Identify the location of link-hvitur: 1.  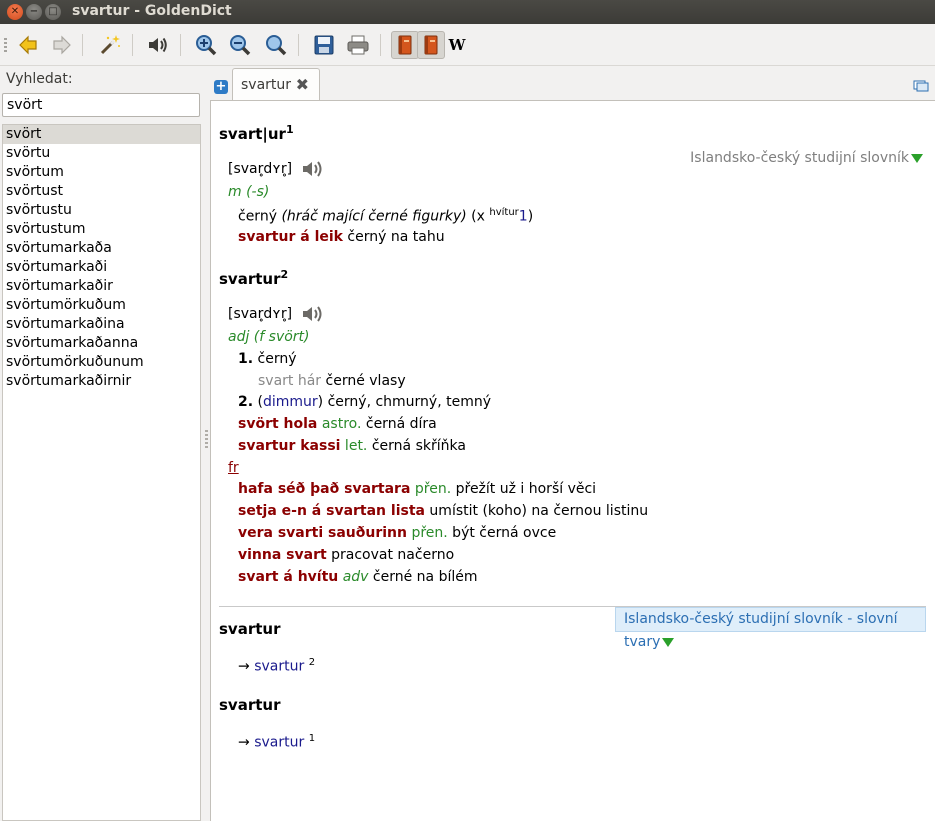
(523, 217).